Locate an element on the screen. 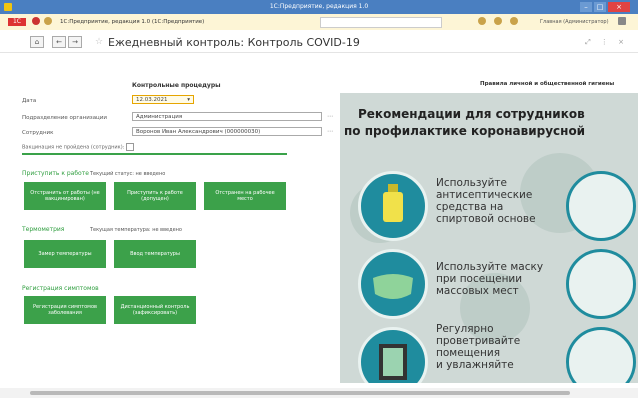 The height and width of the screenshot is (398, 638). horizontal-scrollbar is located at coordinates (319, 393).